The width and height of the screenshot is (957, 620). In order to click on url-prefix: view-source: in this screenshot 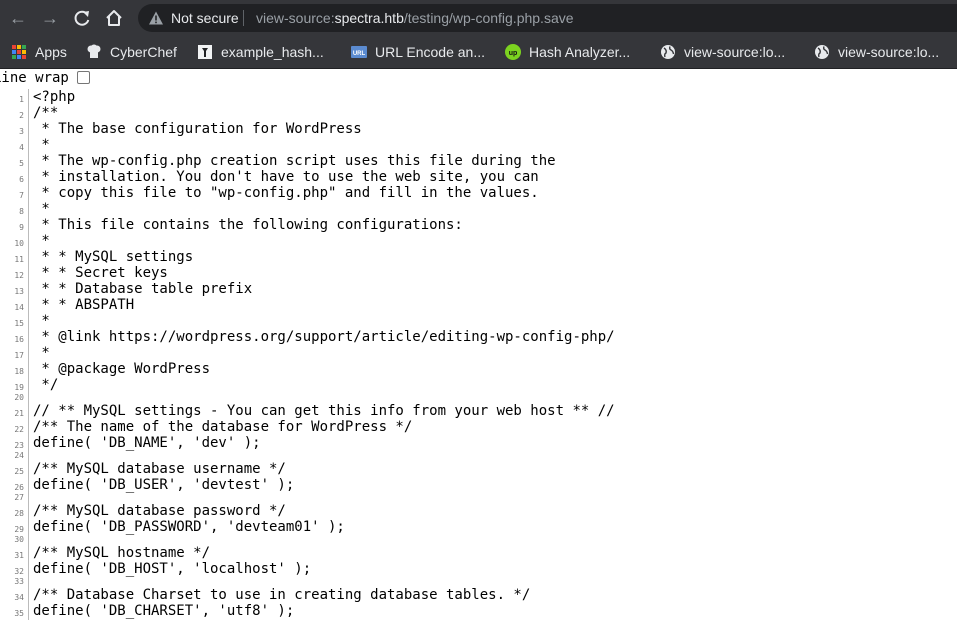, I will do `click(295, 18)`.